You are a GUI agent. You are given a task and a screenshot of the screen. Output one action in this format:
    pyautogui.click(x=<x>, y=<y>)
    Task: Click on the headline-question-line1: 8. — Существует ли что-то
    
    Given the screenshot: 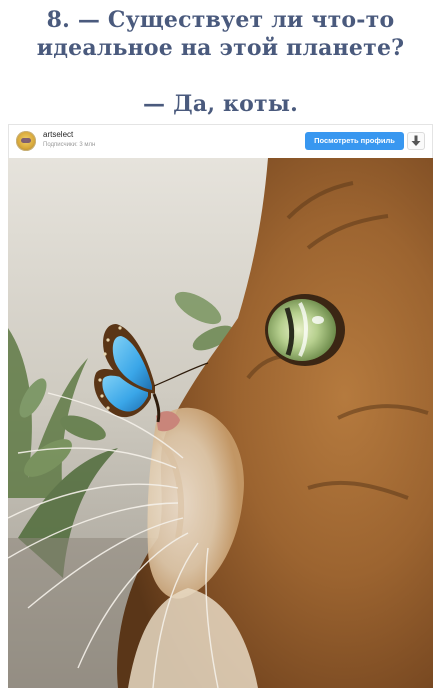 What is the action you would take?
    pyautogui.click(x=220, y=20)
    